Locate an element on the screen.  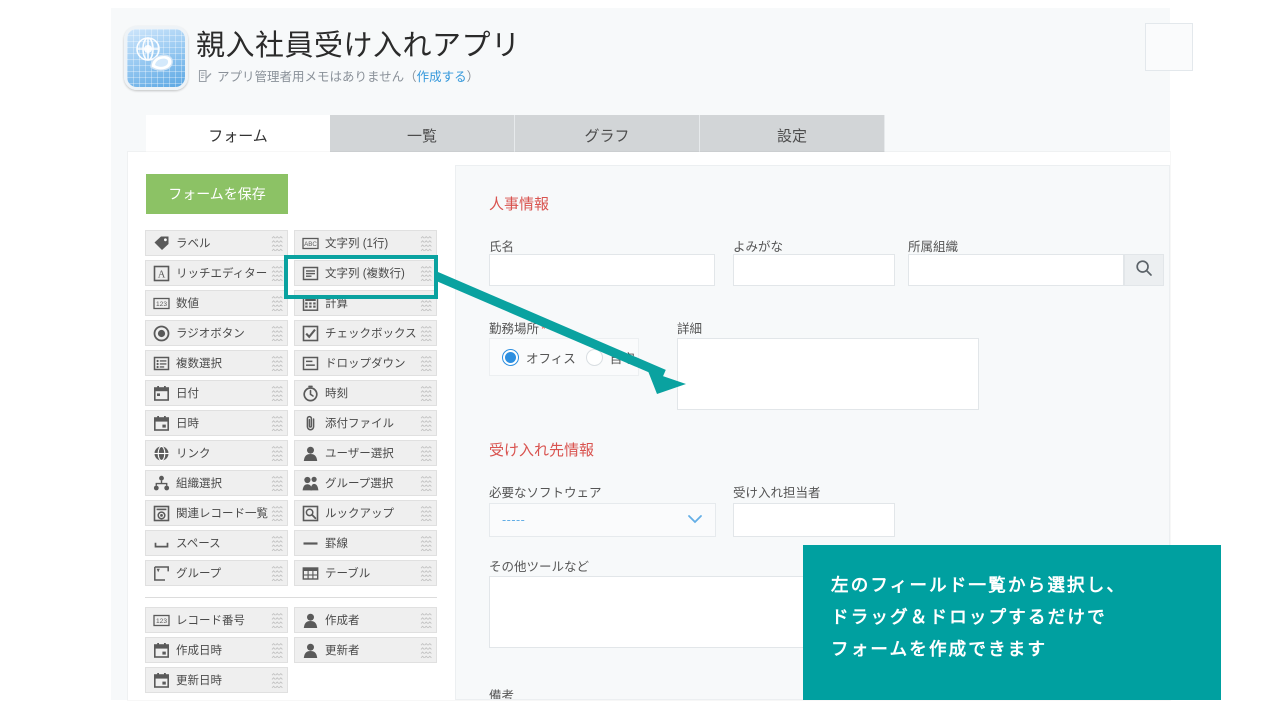
palette-item-label: ドロップダウン is located at coordinates (365, 364).